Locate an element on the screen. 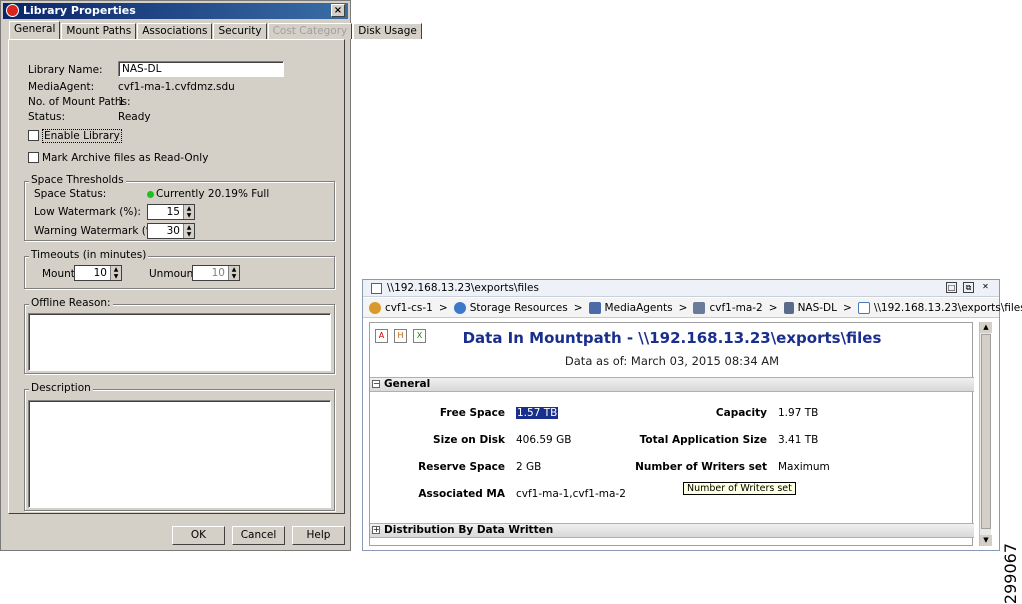 The height and width of the screenshot is (604, 1022). close-icon: ✕ is located at coordinates (985, 287).